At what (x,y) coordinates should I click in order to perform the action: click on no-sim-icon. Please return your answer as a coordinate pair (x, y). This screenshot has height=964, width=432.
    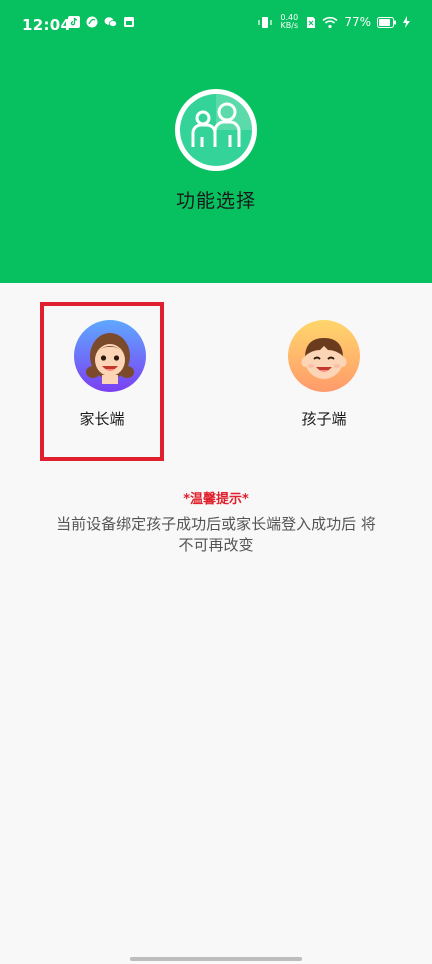
    Looking at the image, I should click on (311, 22).